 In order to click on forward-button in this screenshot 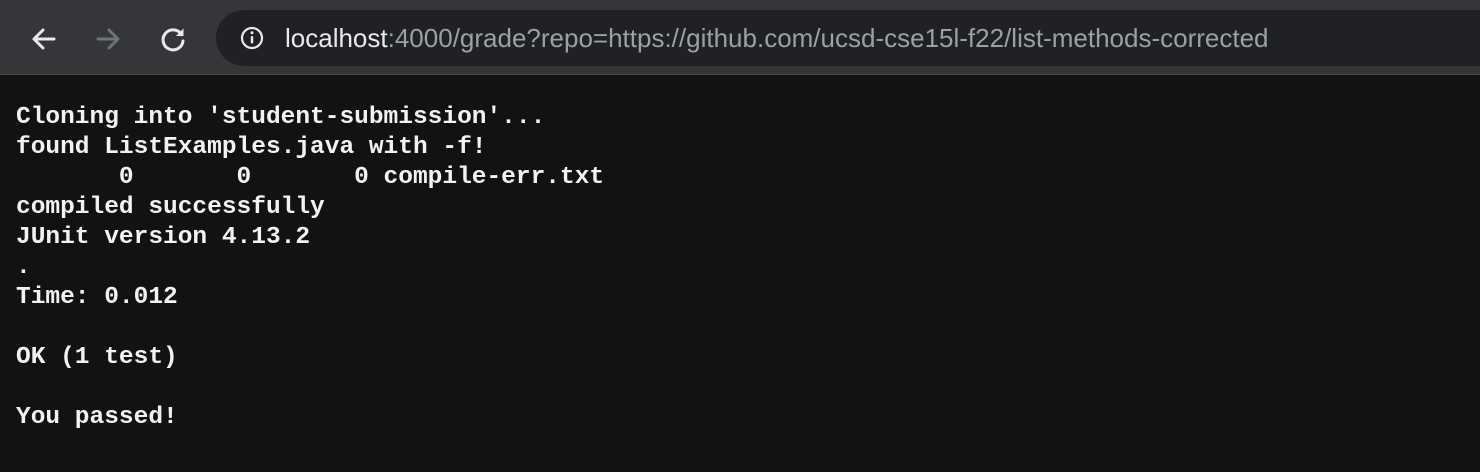, I will do `click(108, 39)`.